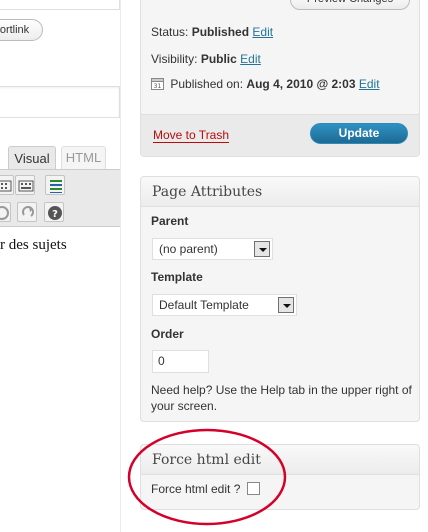 Image resolution: width=428 pixels, height=532 pixels. Describe the element at coordinates (170, 221) in the screenshot. I see `parent-label: Parent` at that location.